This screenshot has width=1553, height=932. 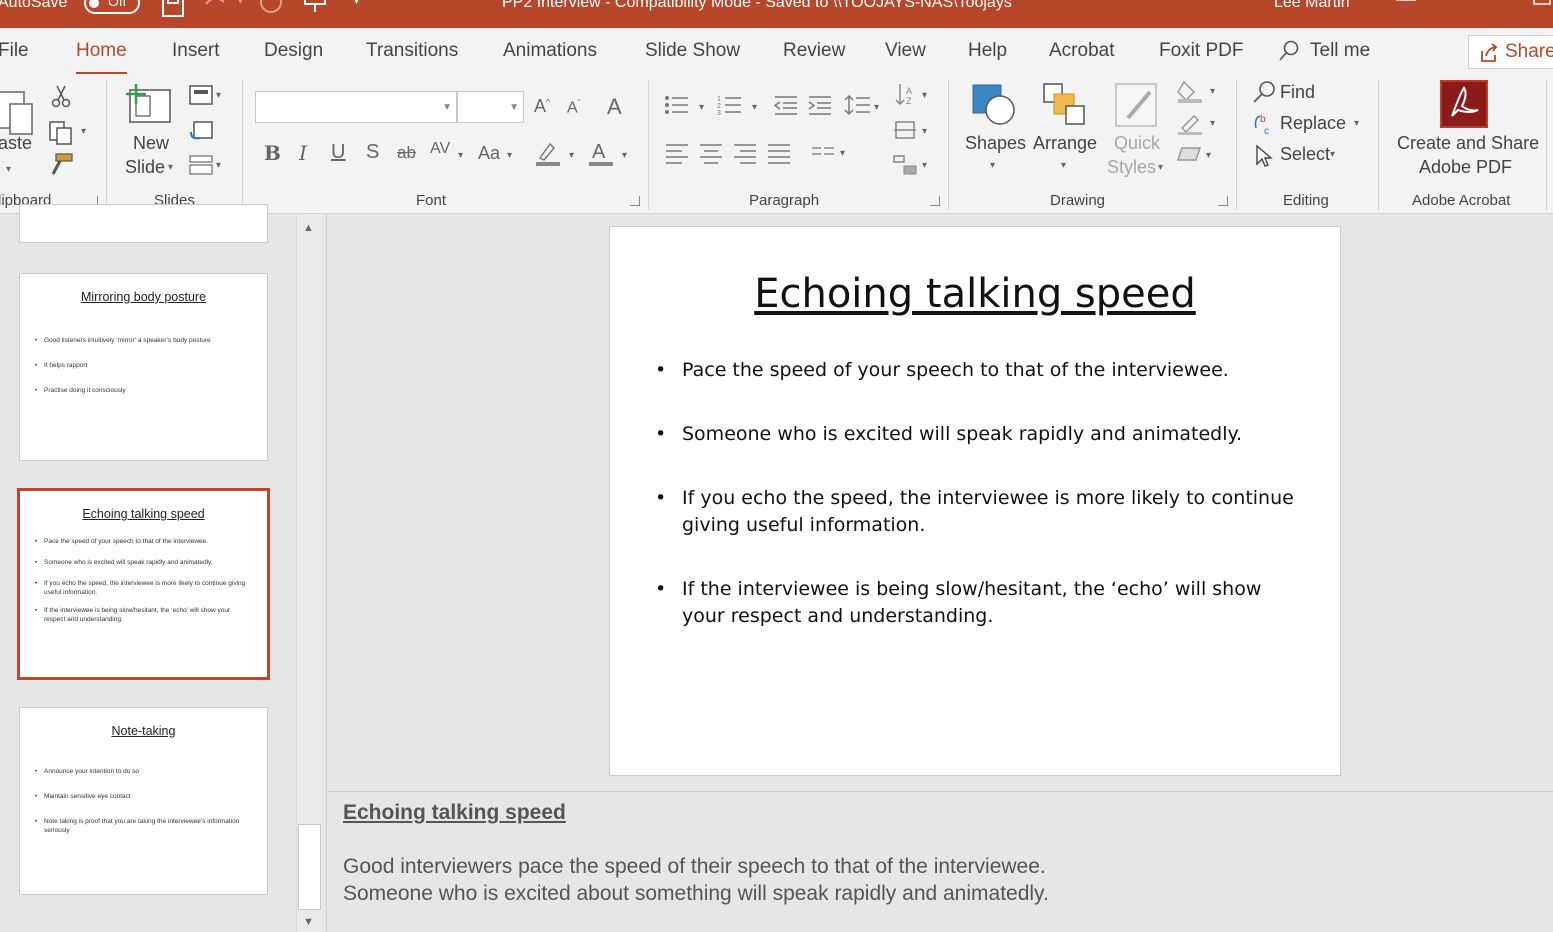 What do you see at coordinates (814, 51) in the screenshot?
I see `tab-review: Review` at bounding box center [814, 51].